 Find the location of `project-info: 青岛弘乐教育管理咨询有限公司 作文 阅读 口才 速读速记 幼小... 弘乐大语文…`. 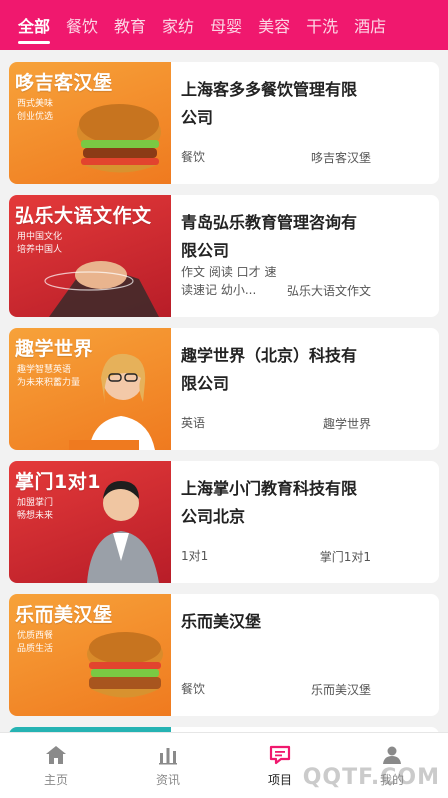

project-info: 青岛弘乐教育管理咨询有限公司 作文 阅读 口才 速读速记 幼小... 弘乐大语文… is located at coordinates (305, 256).